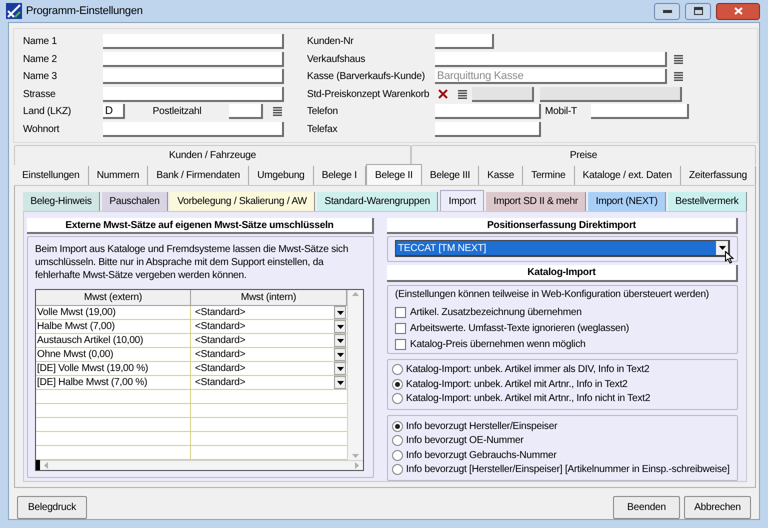  What do you see at coordinates (707, 201) in the screenshot?
I see `tab: Bestellvermerk` at bounding box center [707, 201].